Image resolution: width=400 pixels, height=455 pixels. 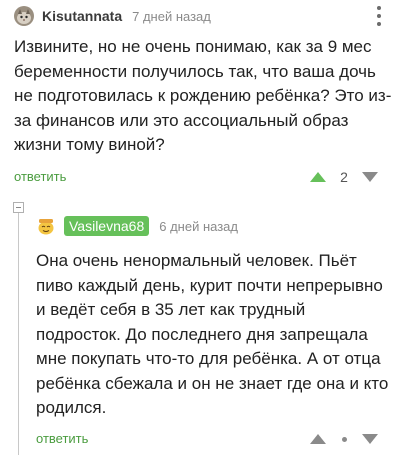 What do you see at coordinates (46, 226) in the screenshot?
I see `emoji-avatar-icon` at bounding box center [46, 226].